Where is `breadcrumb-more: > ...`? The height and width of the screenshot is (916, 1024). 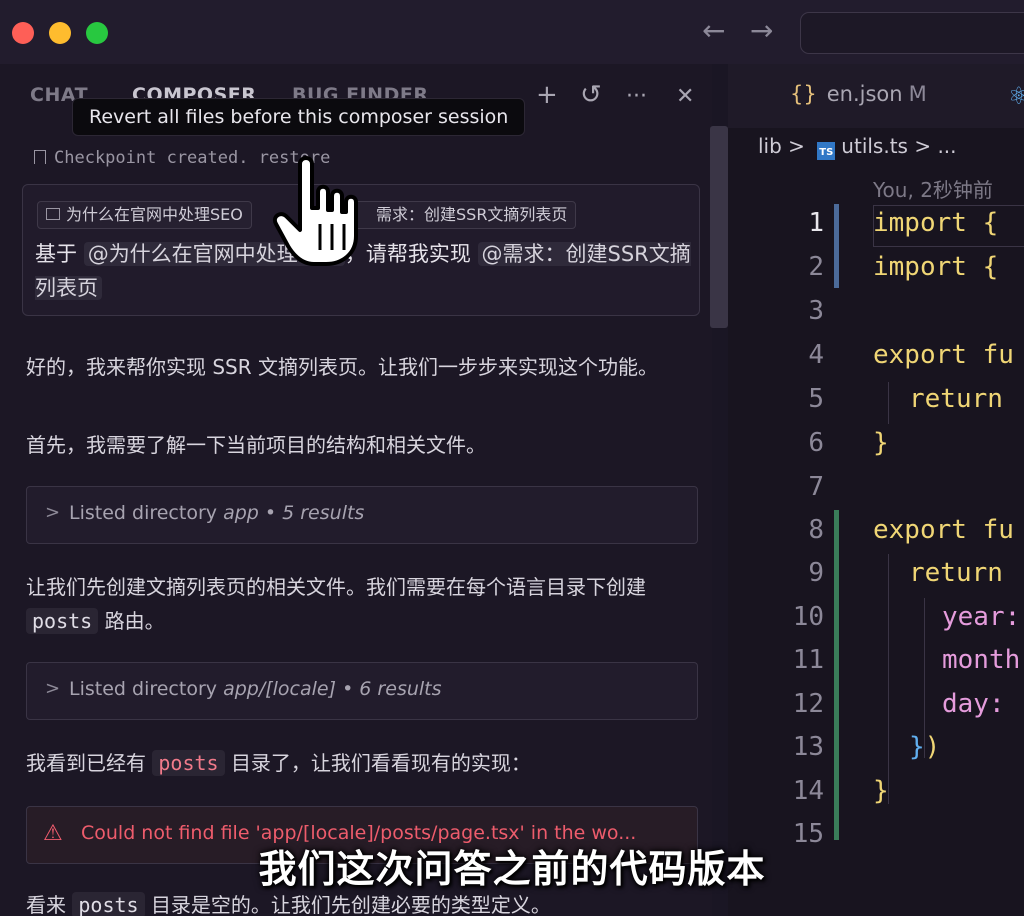 breadcrumb-more: > ... is located at coordinates (935, 146).